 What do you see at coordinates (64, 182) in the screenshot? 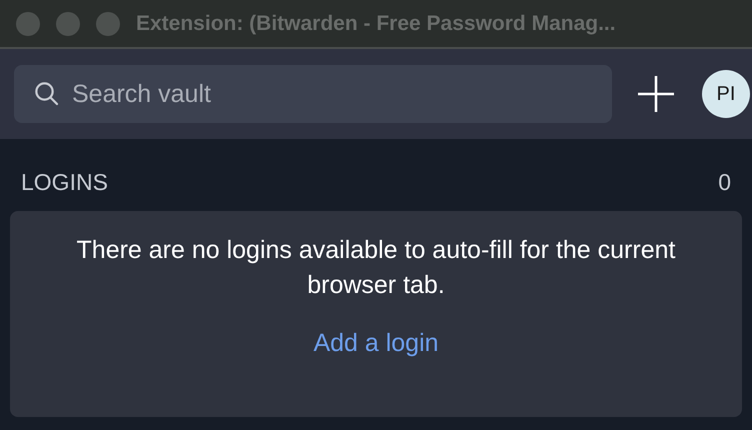
I see `section-title: LOGINS` at bounding box center [64, 182].